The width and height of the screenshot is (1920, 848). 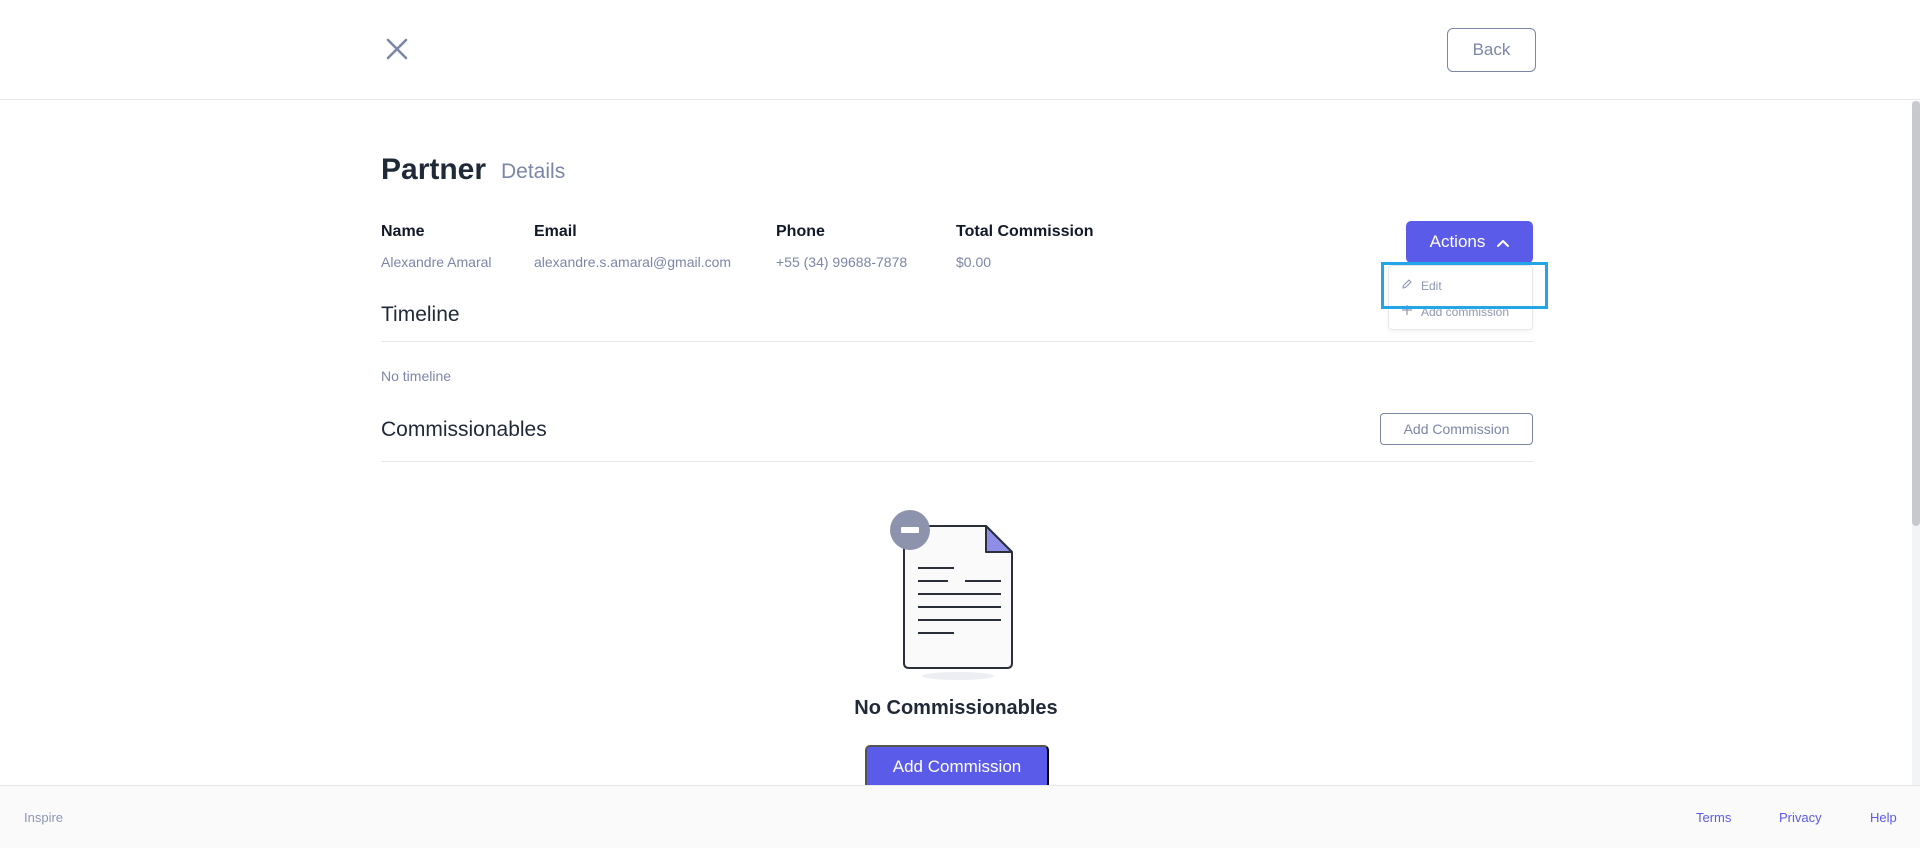 I want to click on timeline-empty-text: No timeline, so click(x=416, y=376).